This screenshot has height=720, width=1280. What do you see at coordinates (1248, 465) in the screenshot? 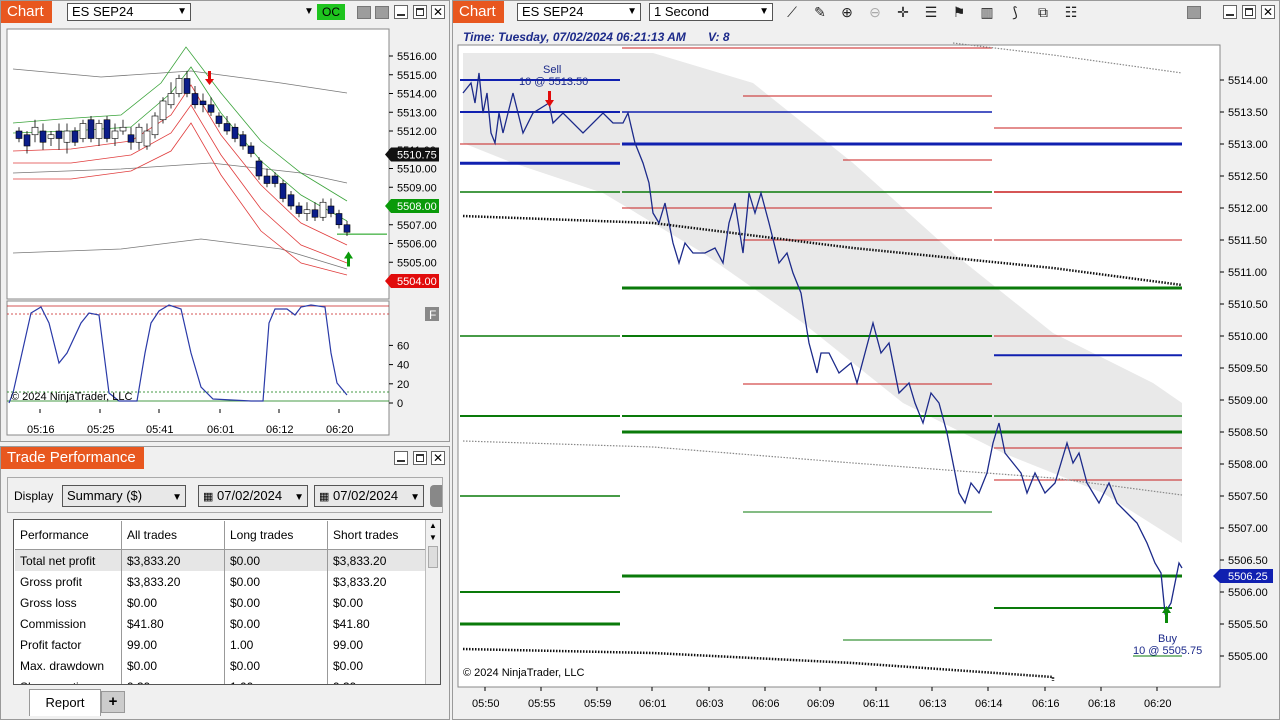
I see `price-tick-label: 5508.00` at bounding box center [1248, 465].